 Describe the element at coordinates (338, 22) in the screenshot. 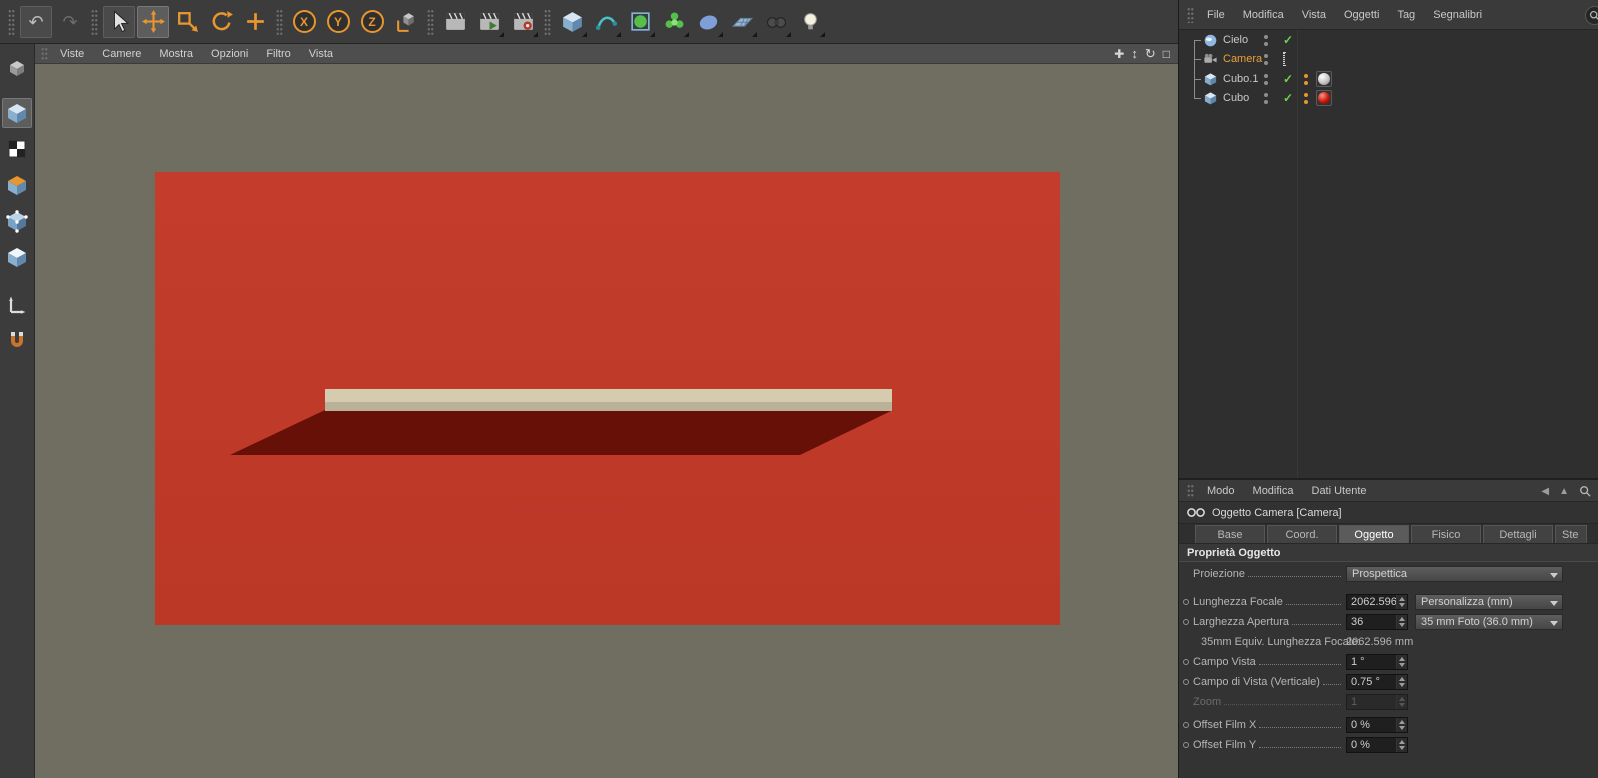

I see `lock-y-axis-button: Y` at that location.